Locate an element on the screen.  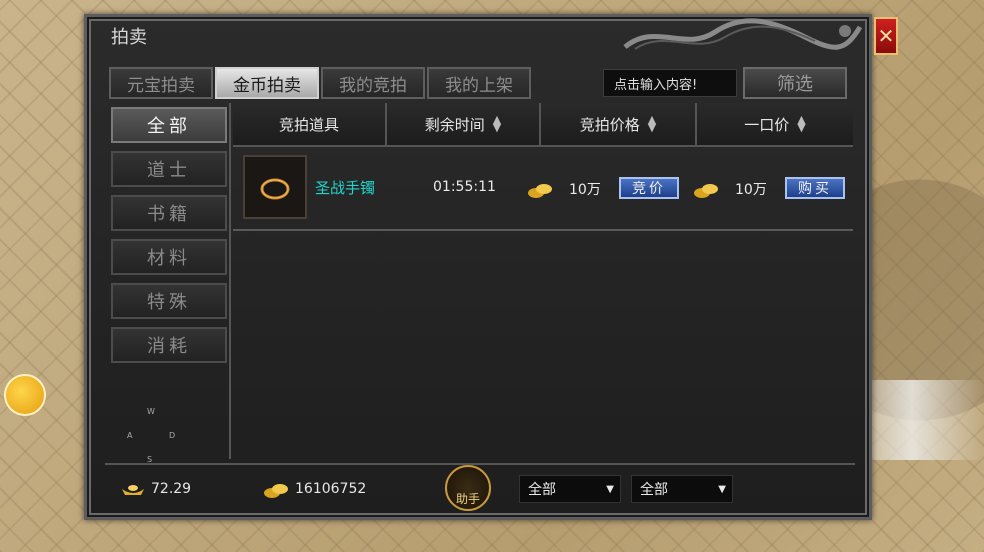
header-time-label: 剩余时间 is located at coordinates (454, 124).